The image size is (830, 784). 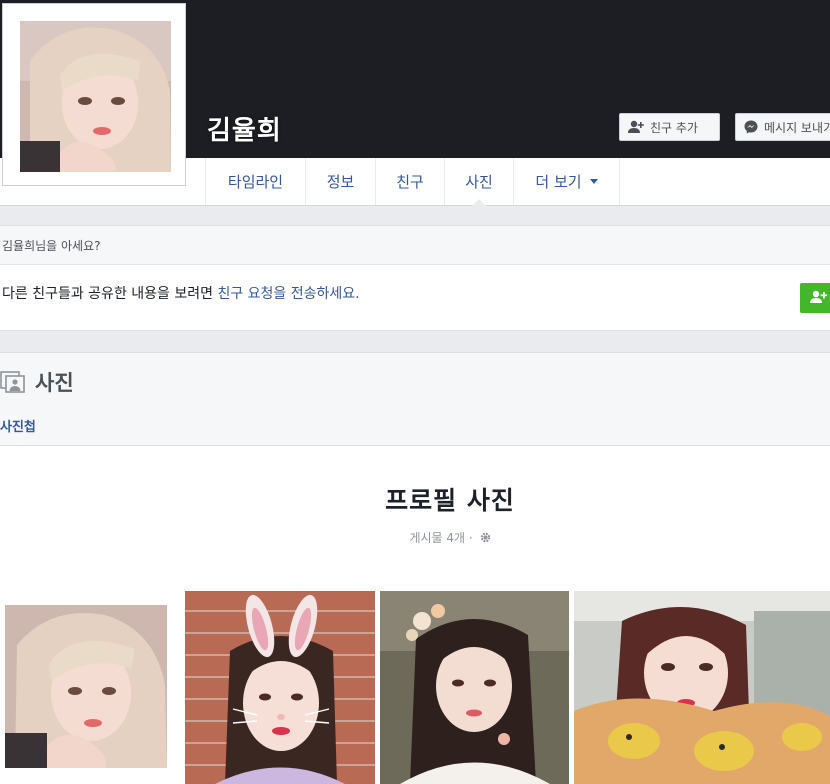 I want to click on message-button: 메시지 보내기, so click(x=782, y=127).